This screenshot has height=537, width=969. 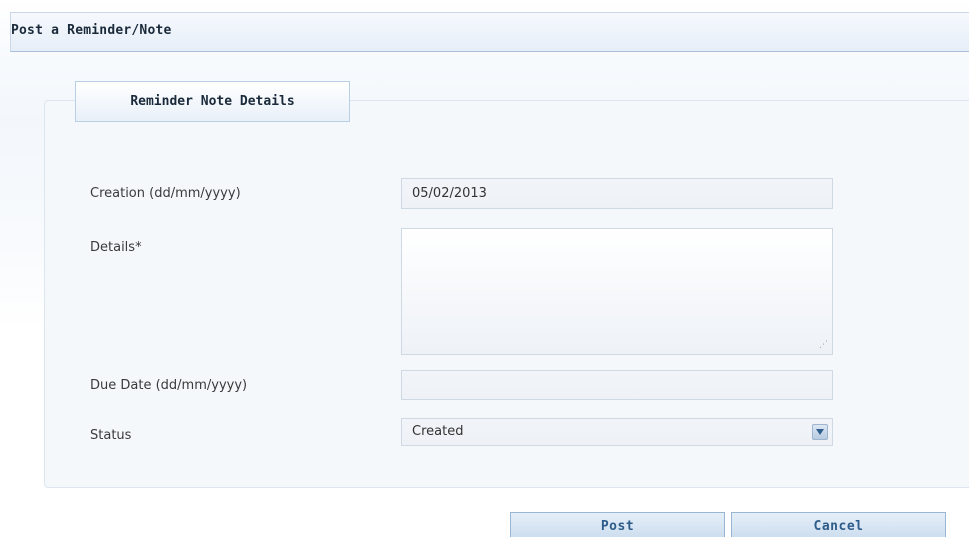 What do you see at coordinates (111, 435) in the screenshot?
I see `status-label: Status` at bounding box center [111, 435].